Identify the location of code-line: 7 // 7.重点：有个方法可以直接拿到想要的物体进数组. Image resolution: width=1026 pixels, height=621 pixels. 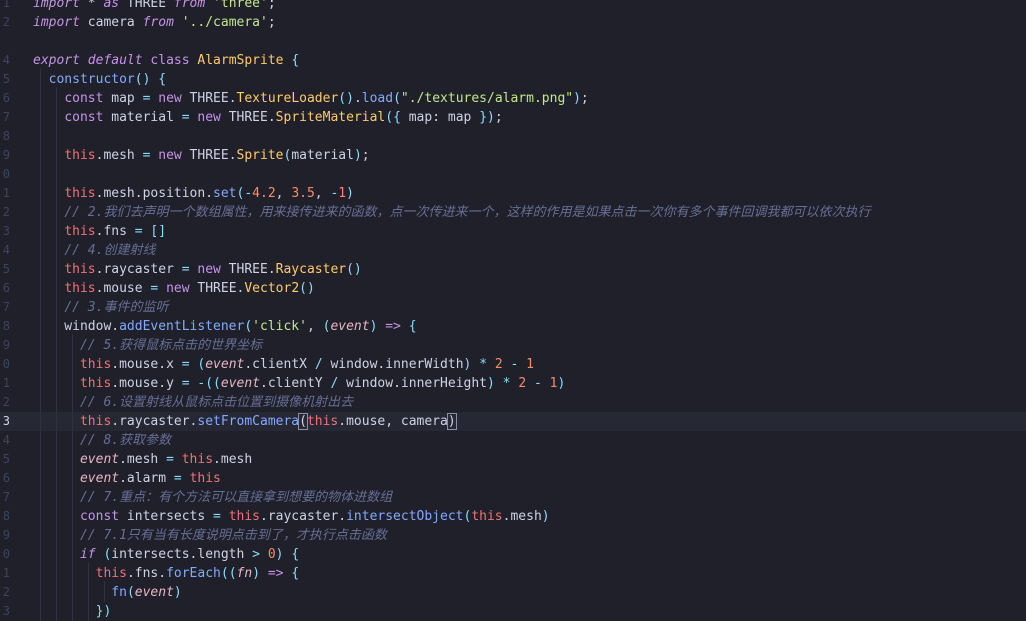
(513, 496).